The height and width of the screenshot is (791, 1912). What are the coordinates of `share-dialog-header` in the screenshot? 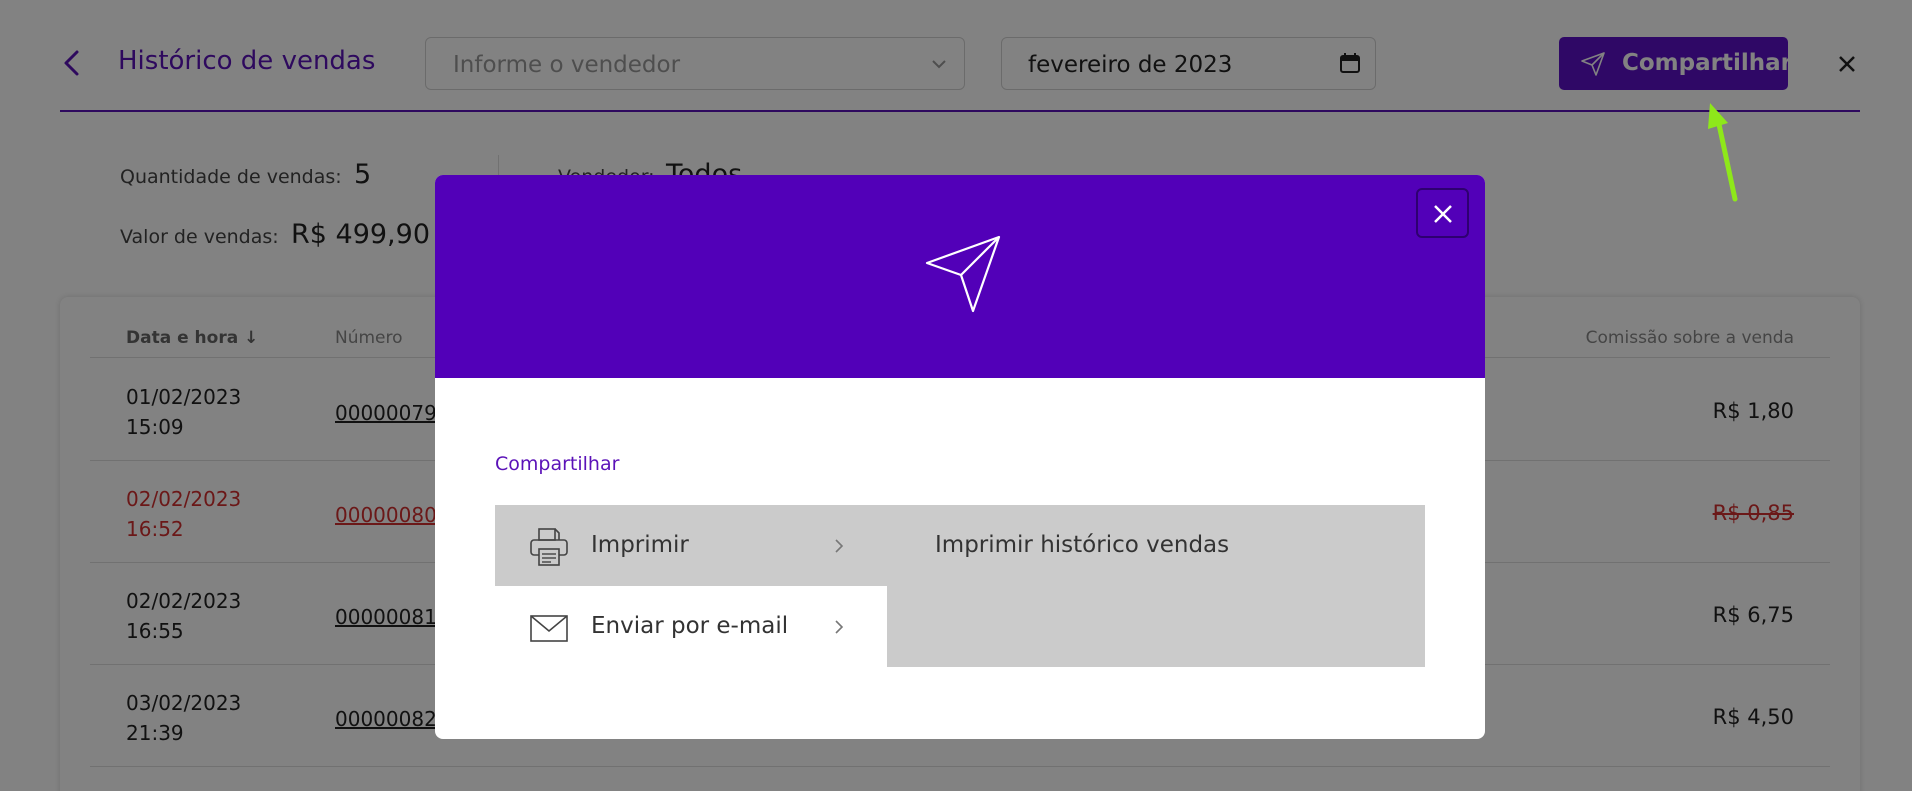 It's located at (960, 276).